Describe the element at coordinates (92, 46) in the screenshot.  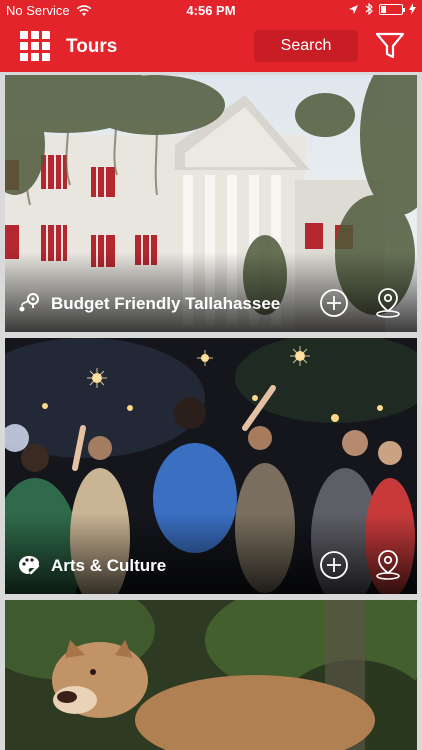
I see `page-title: Tours` at that location.